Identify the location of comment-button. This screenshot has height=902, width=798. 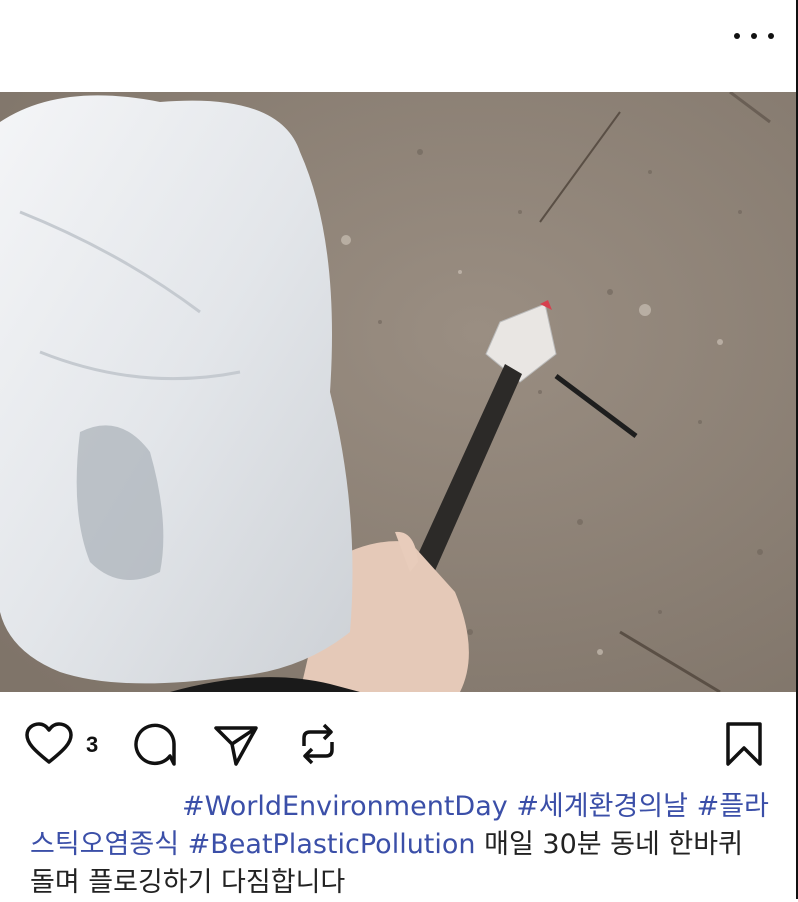
(154, 746).